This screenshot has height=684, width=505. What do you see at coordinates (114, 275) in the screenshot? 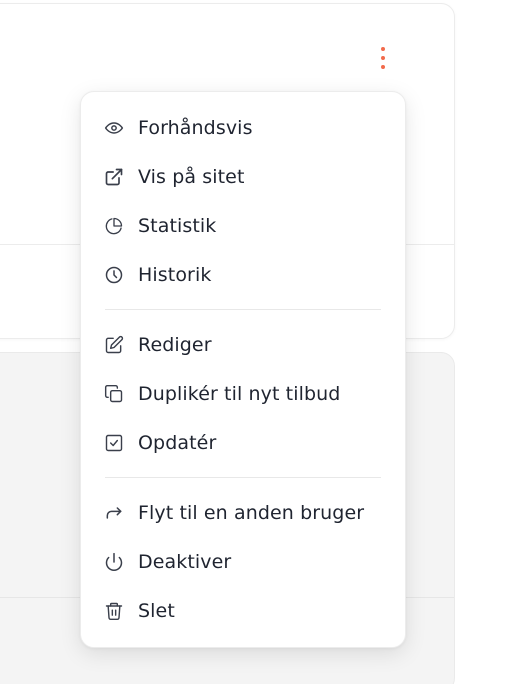
I see `clock-icon` at bounding box center [114, 275].